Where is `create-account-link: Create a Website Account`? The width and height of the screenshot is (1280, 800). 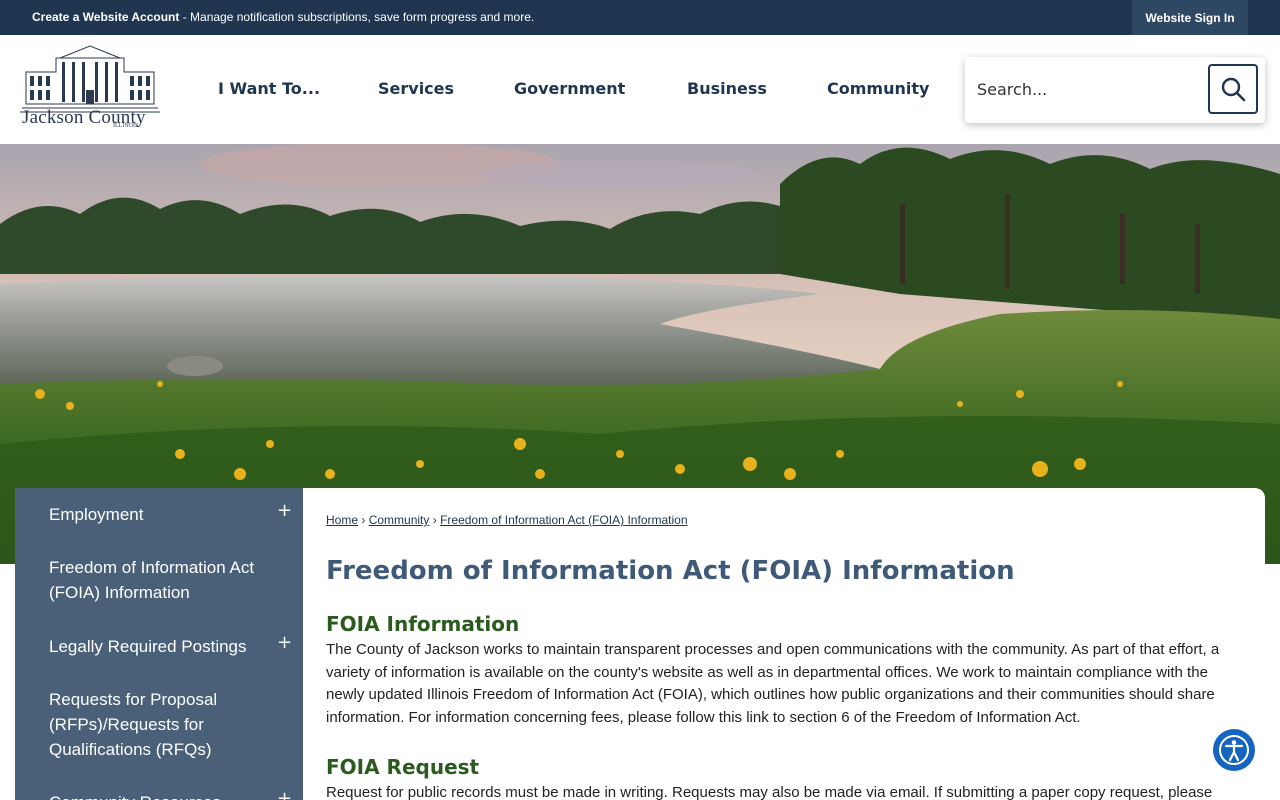 create-account-link: Create a Website Account is located at coordinates (105, 17).